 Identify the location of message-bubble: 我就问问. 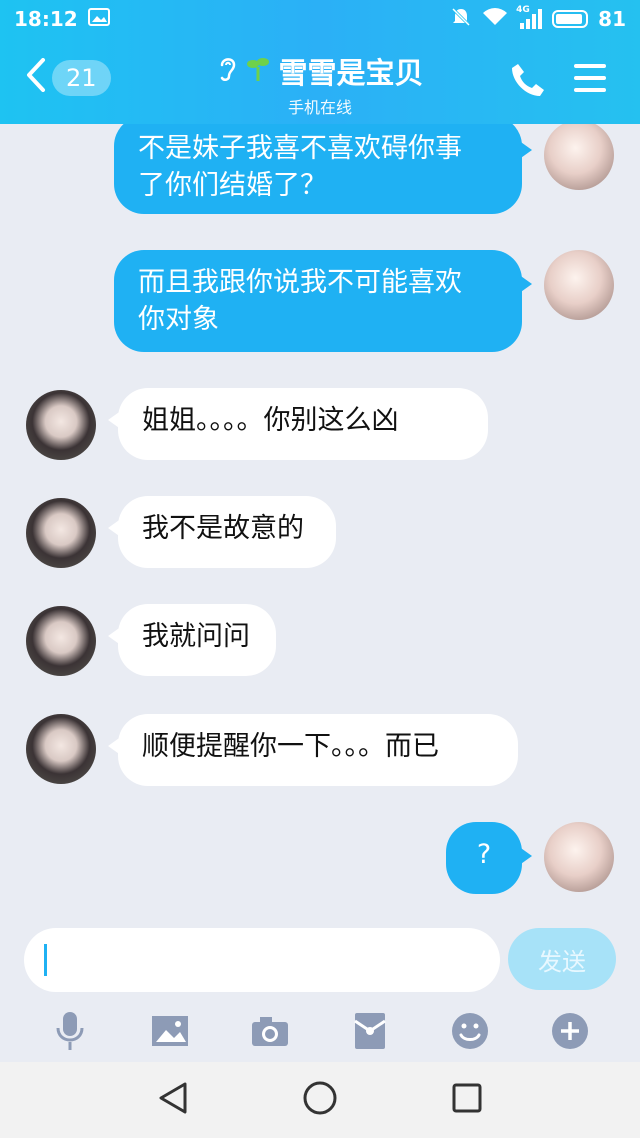
(192, 640).